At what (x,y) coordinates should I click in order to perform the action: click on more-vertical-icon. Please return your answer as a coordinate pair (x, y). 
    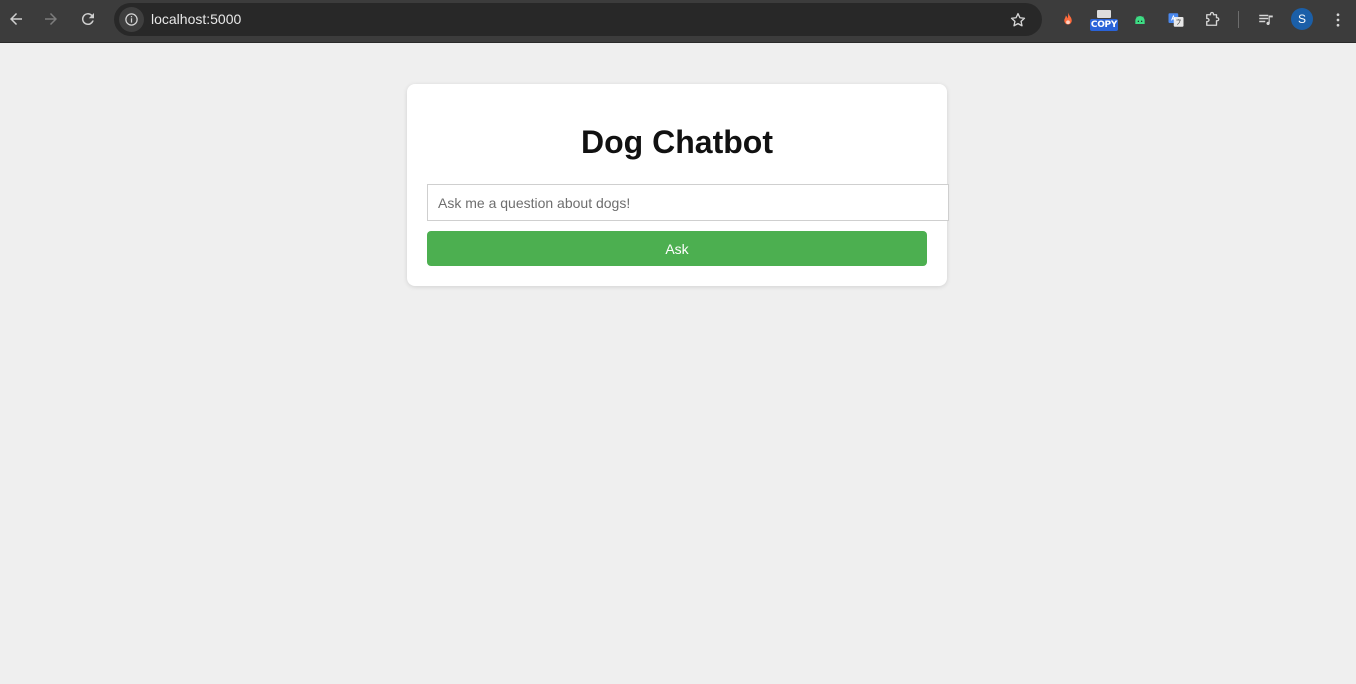
    Looking at the image, I should click on (1338, 20).